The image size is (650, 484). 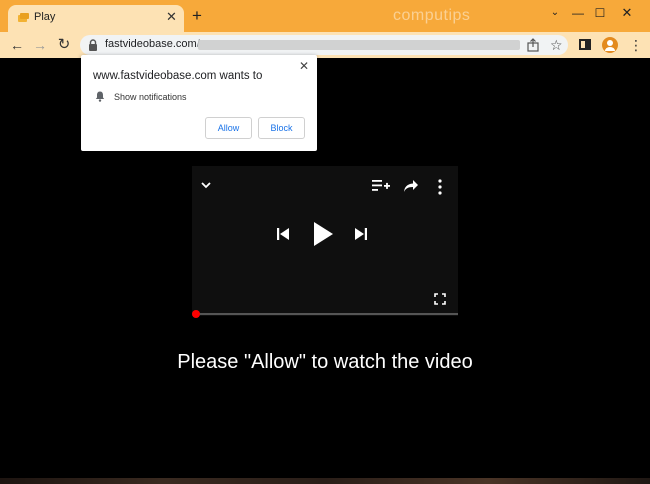 I want to click on permission-label: Show notifications, so click(x=150, y=97).